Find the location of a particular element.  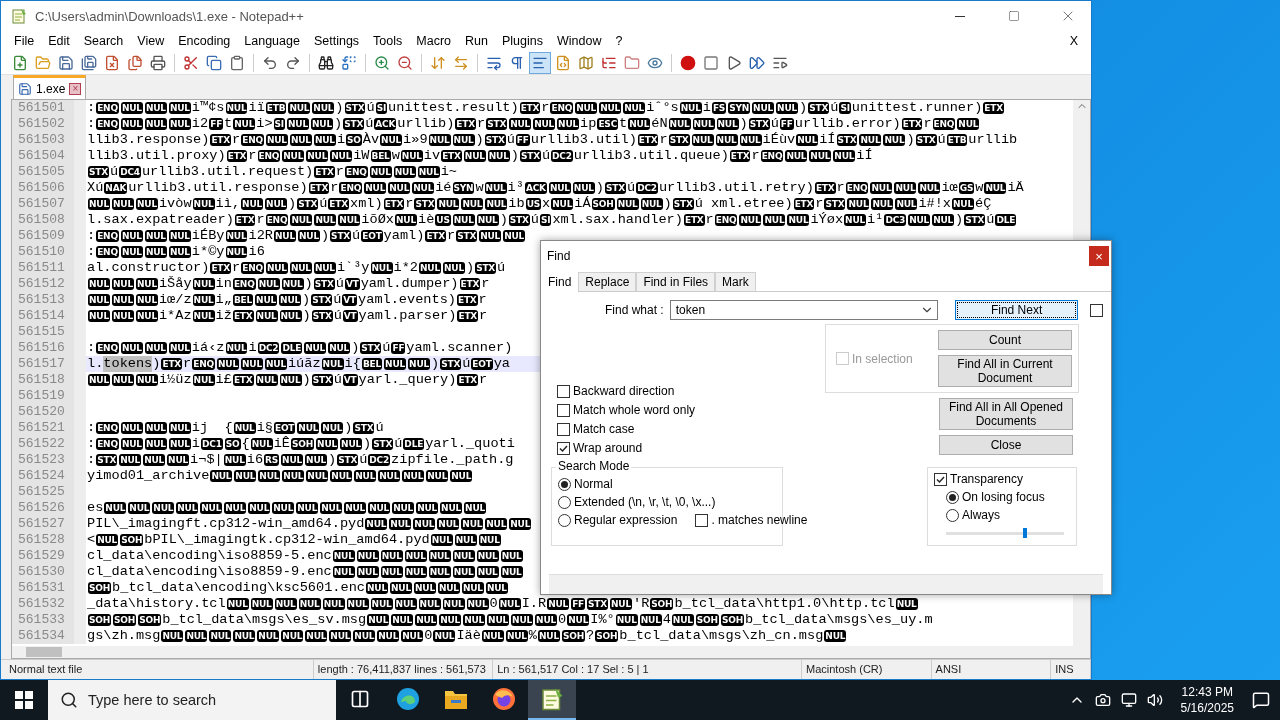

dialog-tab: Find in Files is located at coordinates (676, 281).